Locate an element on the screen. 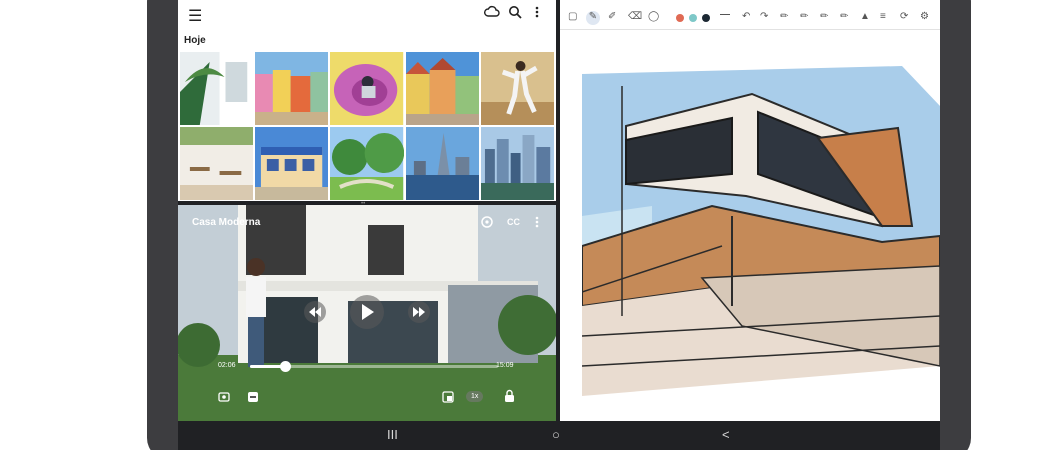  thumb-cafe-patio is located at coordinates (217, 163).